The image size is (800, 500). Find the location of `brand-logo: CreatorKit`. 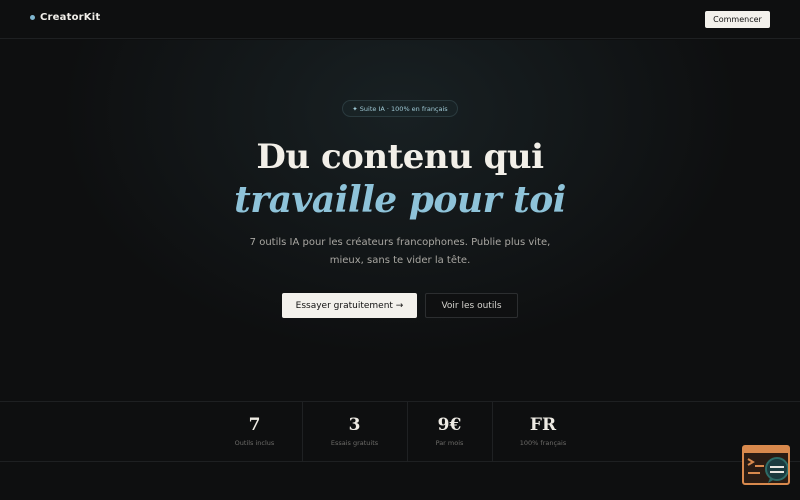

brand-logo: CreatorKit is located at coordinates (65, 17).